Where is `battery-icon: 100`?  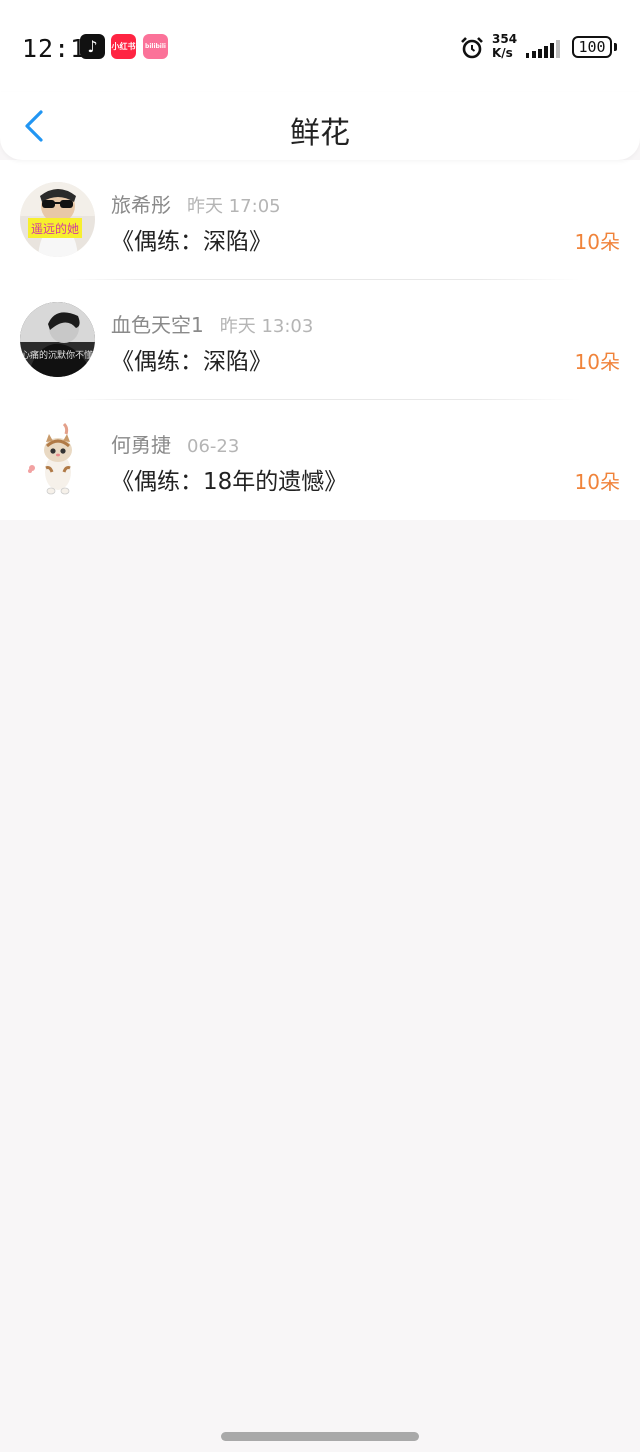 battery-icon: 100 is located at coordinates (592, 47).